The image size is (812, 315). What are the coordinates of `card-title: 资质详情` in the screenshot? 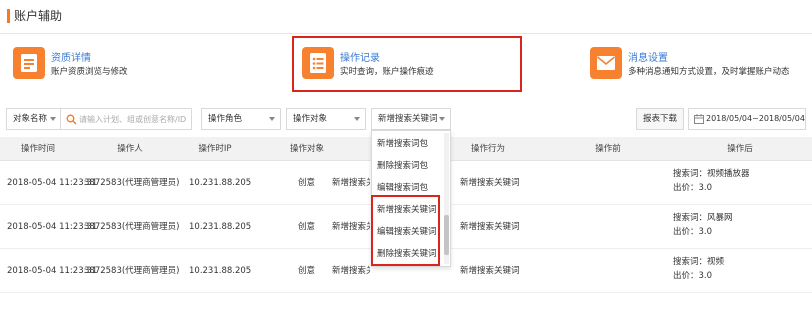 It's located at (71, 59).